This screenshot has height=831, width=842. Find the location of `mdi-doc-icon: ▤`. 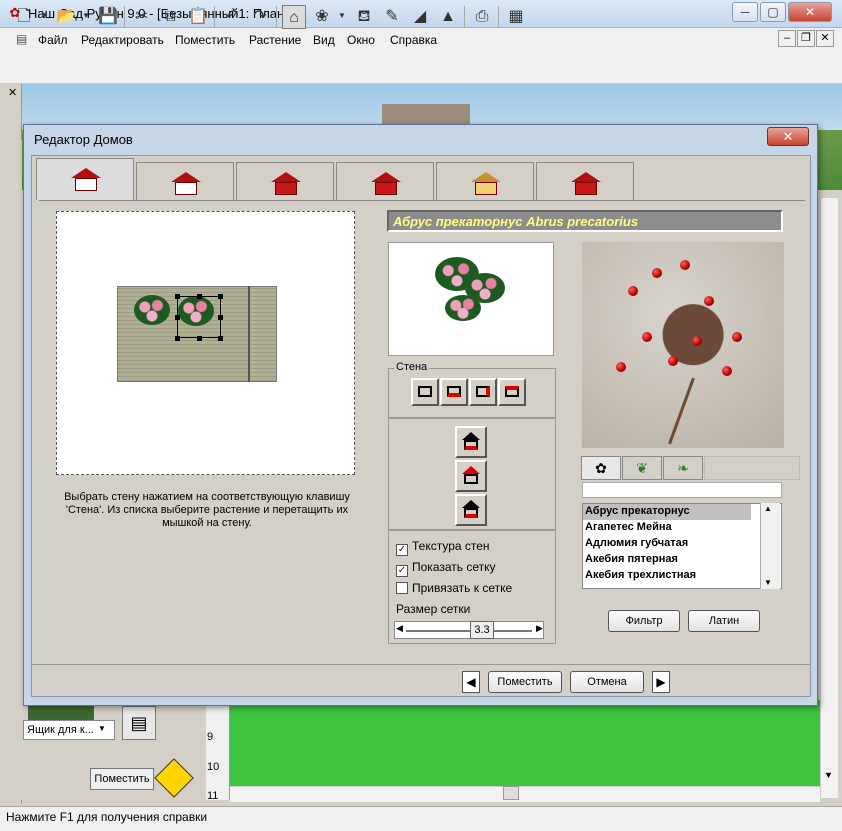

mdi-doc-icon: ▤ is located at coordinates (22, 39).